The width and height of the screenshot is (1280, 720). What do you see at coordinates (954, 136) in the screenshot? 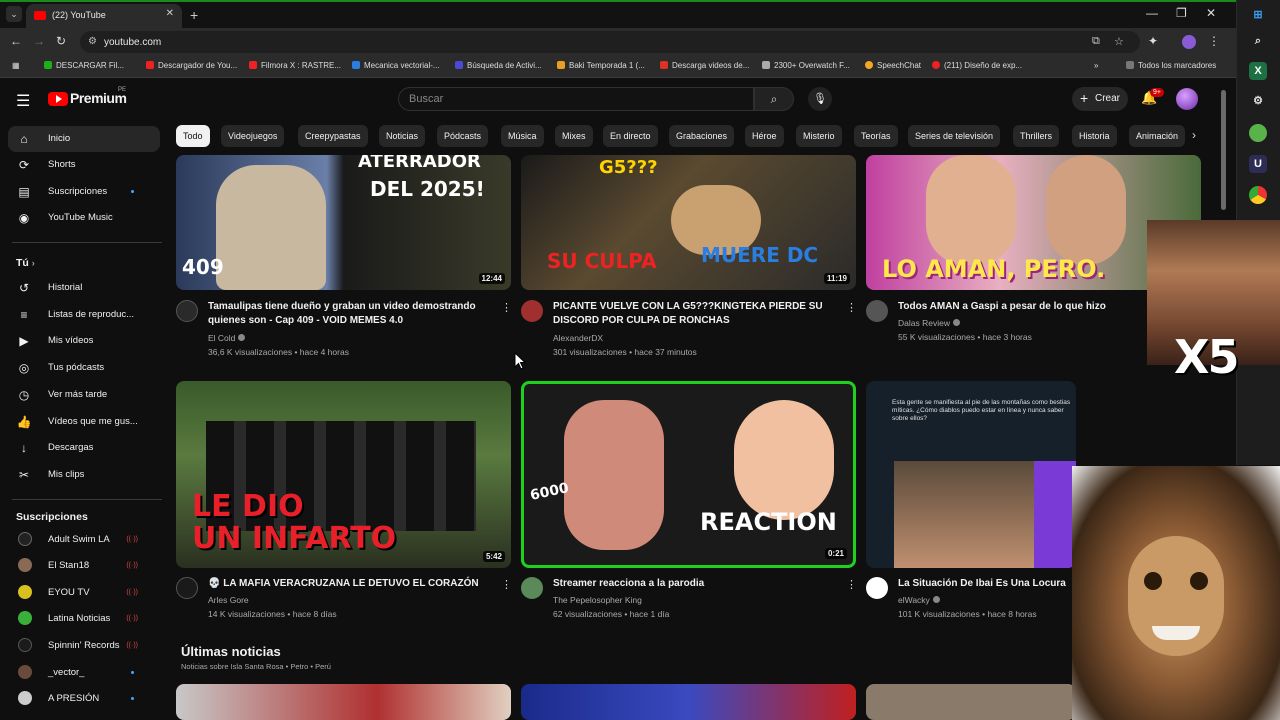
I see `chip-series-tv: Series de televisión` at bounding box center [954, 136].